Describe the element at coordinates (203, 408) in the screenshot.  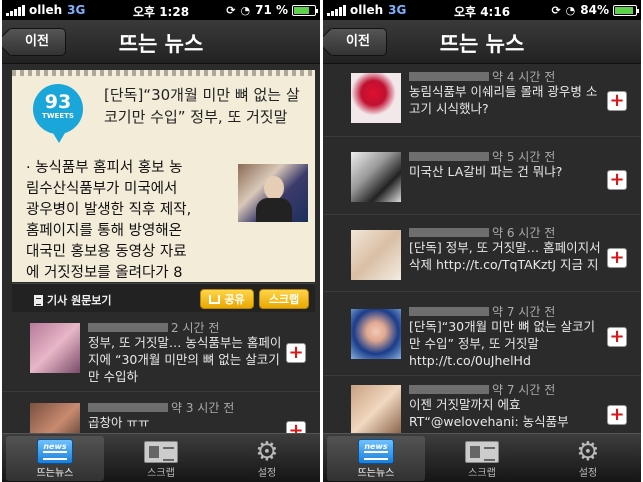
I see `post-time: 약 3 시간 전` at that location.